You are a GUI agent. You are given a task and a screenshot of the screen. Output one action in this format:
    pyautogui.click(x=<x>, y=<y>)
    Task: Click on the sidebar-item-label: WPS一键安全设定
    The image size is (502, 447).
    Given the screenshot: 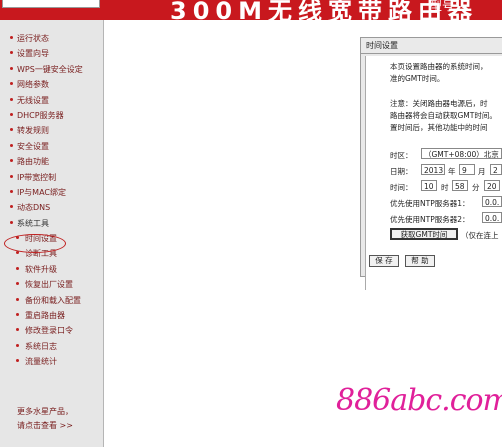 What is the action you would take?
    pyautogui.click(x=50, y=69)
    